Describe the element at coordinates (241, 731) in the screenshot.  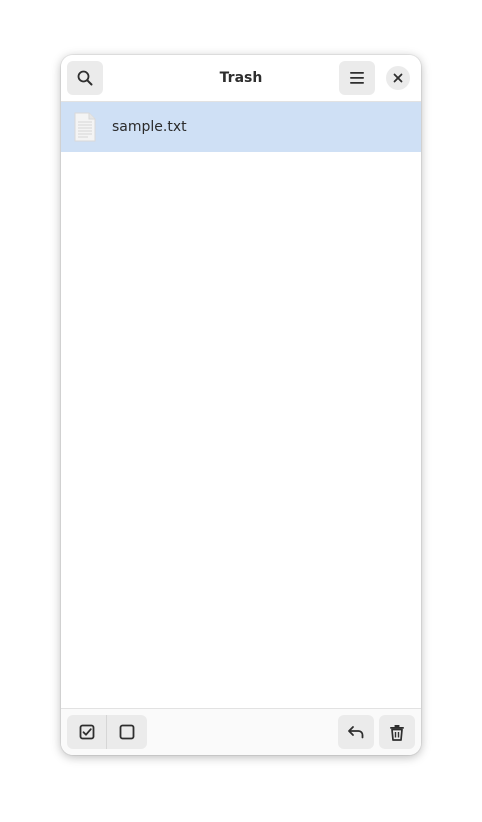
I see `action-bar` at that location.